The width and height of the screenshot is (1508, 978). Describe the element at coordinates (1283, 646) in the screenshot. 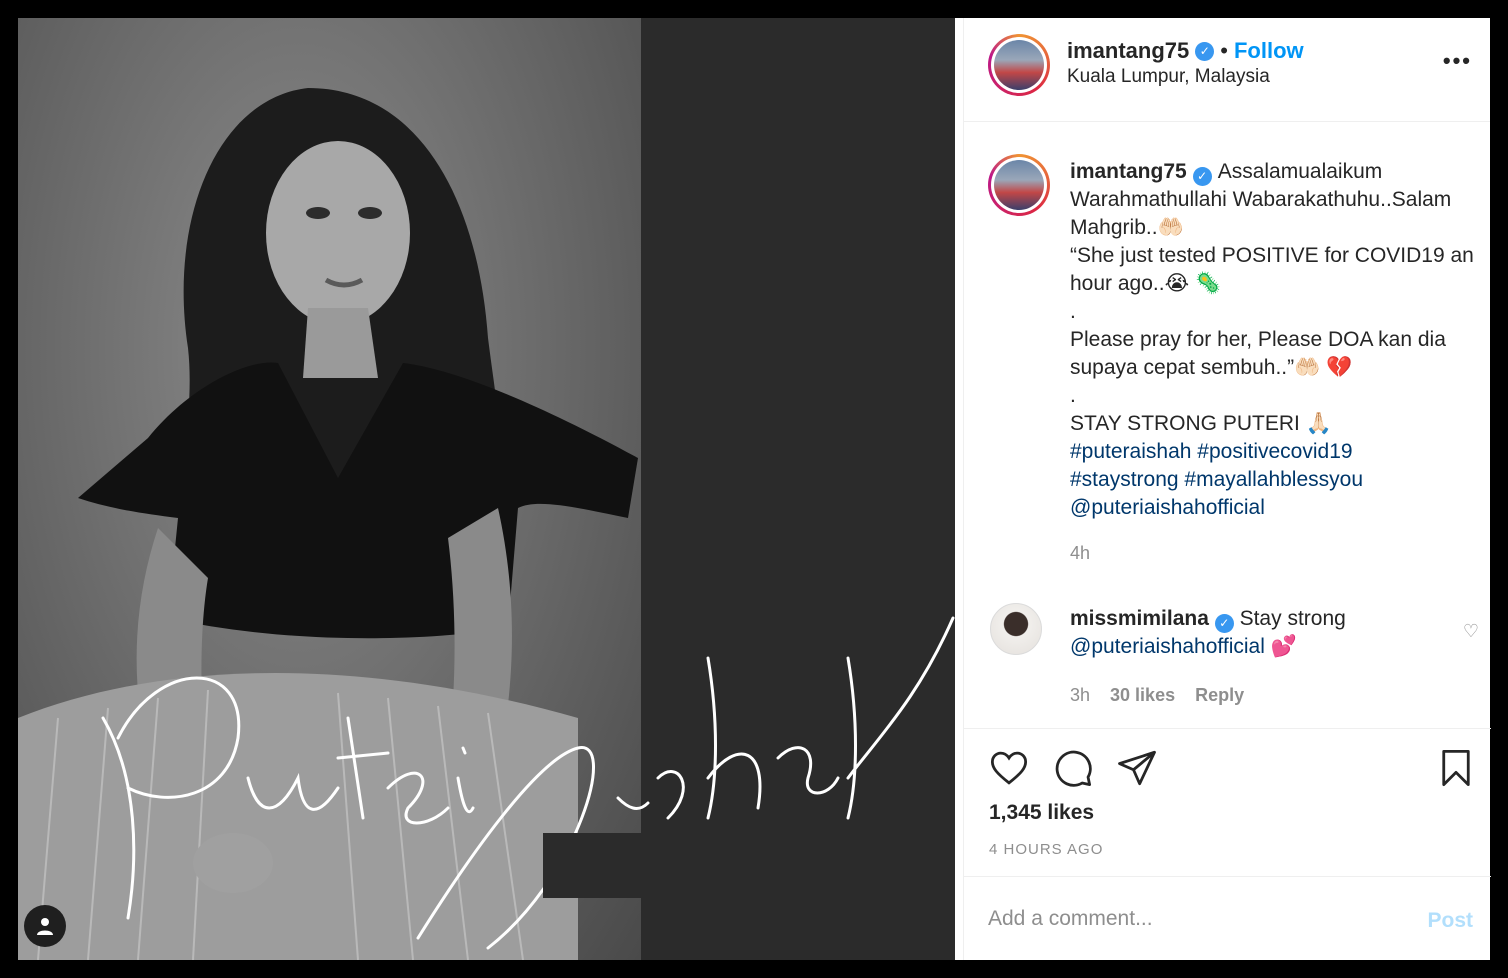

I see `comment-emoji: 💕` at that location.